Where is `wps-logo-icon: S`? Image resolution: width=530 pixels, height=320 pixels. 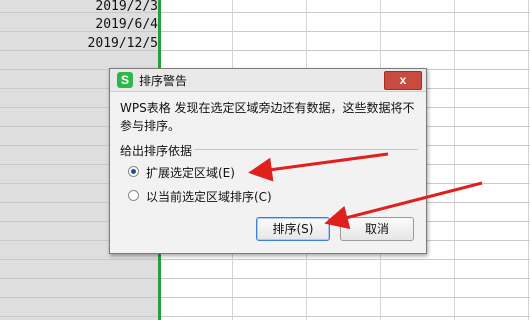
wps-logo-icon: S is located at coordinates (125, 80).